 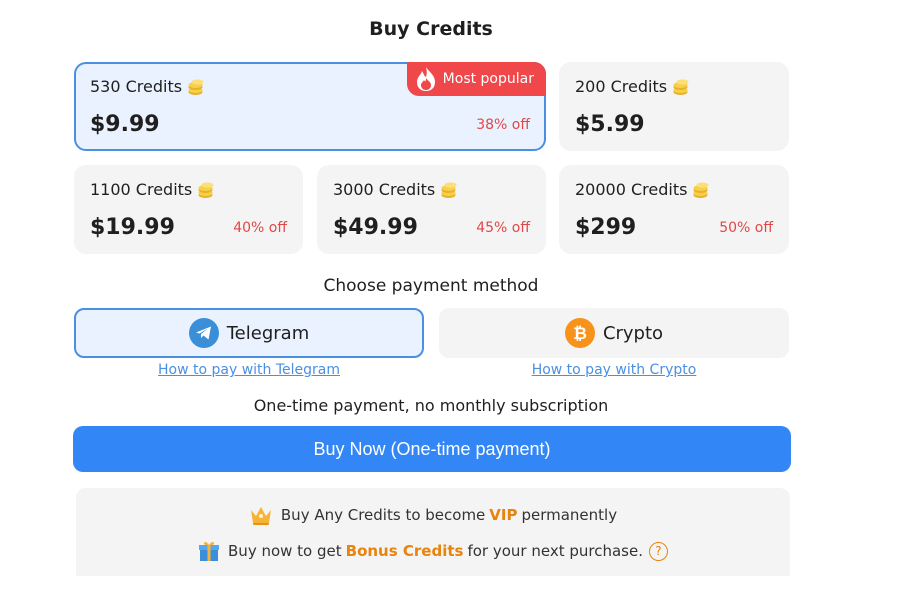 What do you see at coordinates (488, 79) in the screenshot?
I see `badge-label: Most popular` at bounding box center [488, 79].